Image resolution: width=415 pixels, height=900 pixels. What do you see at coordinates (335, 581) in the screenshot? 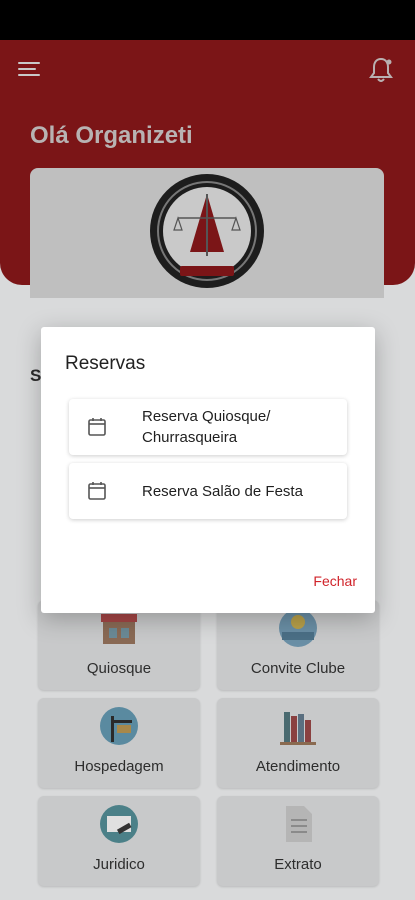
I see `close-button: Fechar` at bounding box center [335, 581].